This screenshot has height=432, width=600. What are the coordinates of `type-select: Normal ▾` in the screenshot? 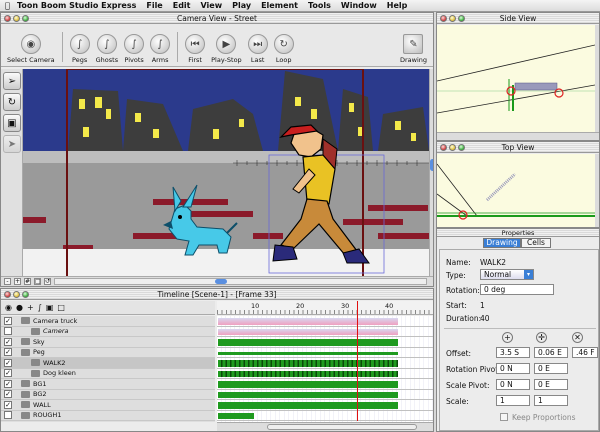 It's located at (507, 274).